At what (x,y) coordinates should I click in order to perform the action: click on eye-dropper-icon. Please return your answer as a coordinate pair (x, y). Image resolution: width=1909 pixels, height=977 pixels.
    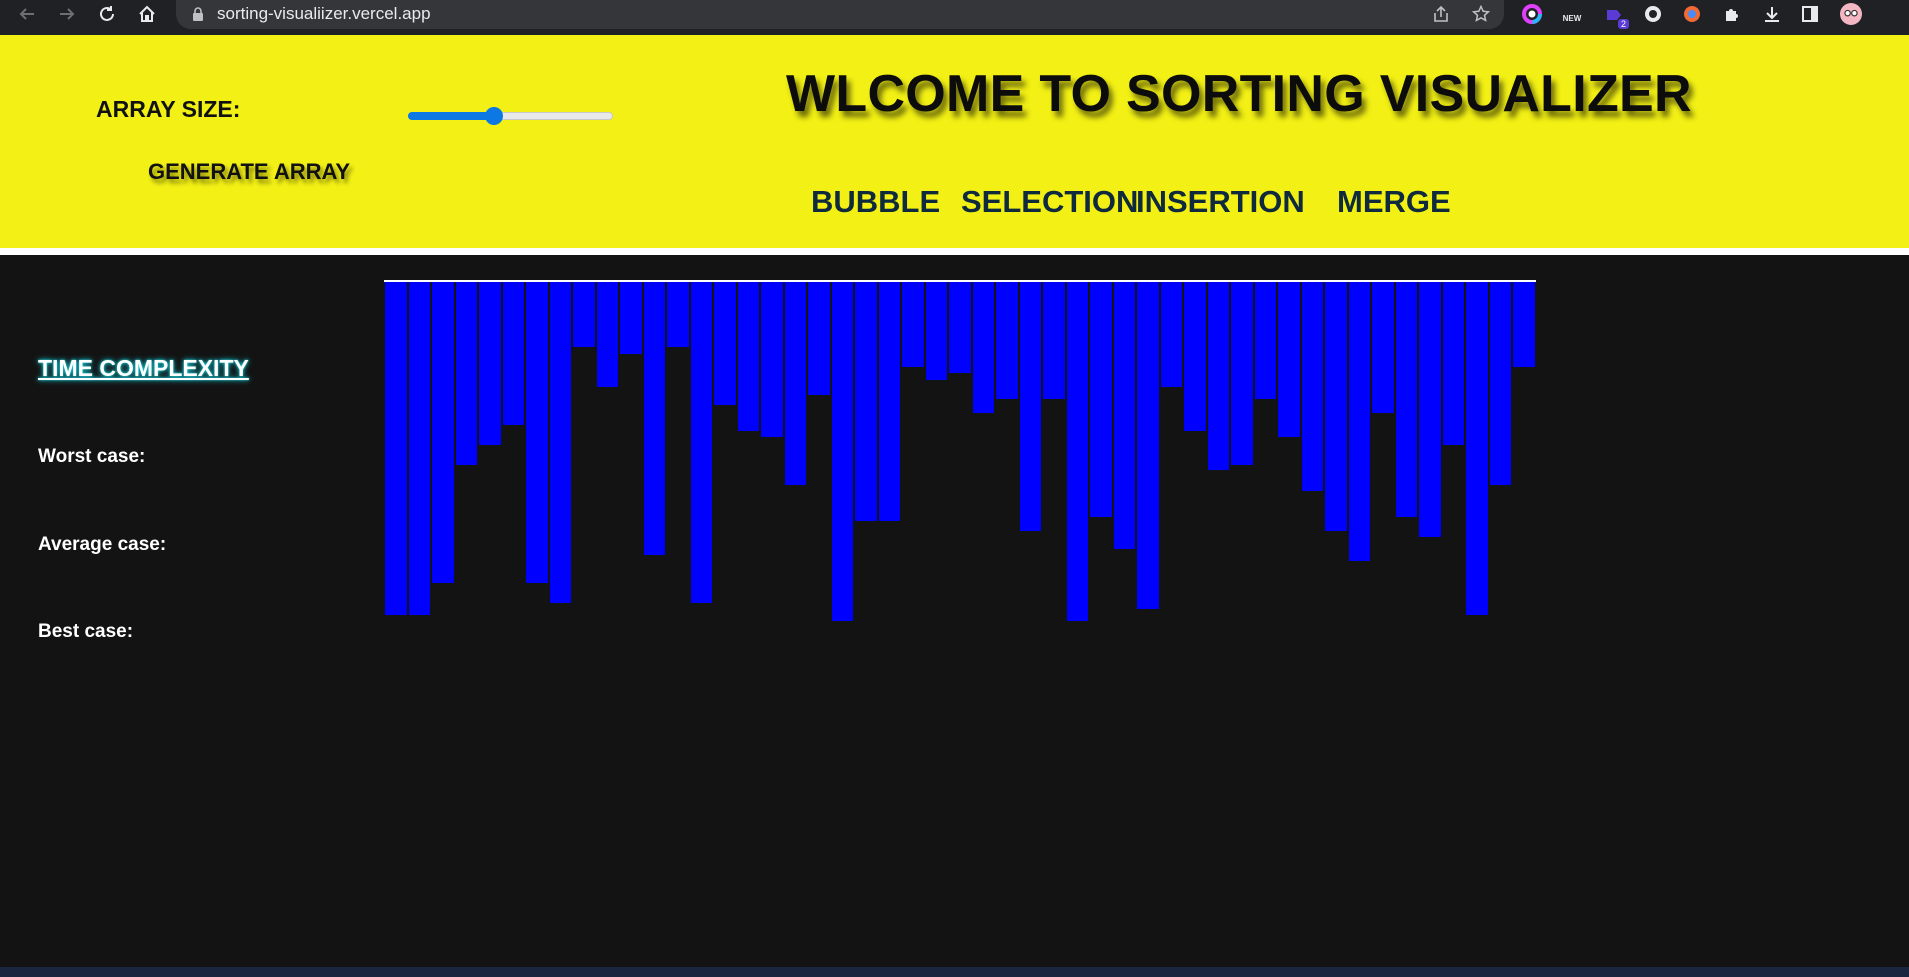
    Looking at the image, I should click on (1692, 14).